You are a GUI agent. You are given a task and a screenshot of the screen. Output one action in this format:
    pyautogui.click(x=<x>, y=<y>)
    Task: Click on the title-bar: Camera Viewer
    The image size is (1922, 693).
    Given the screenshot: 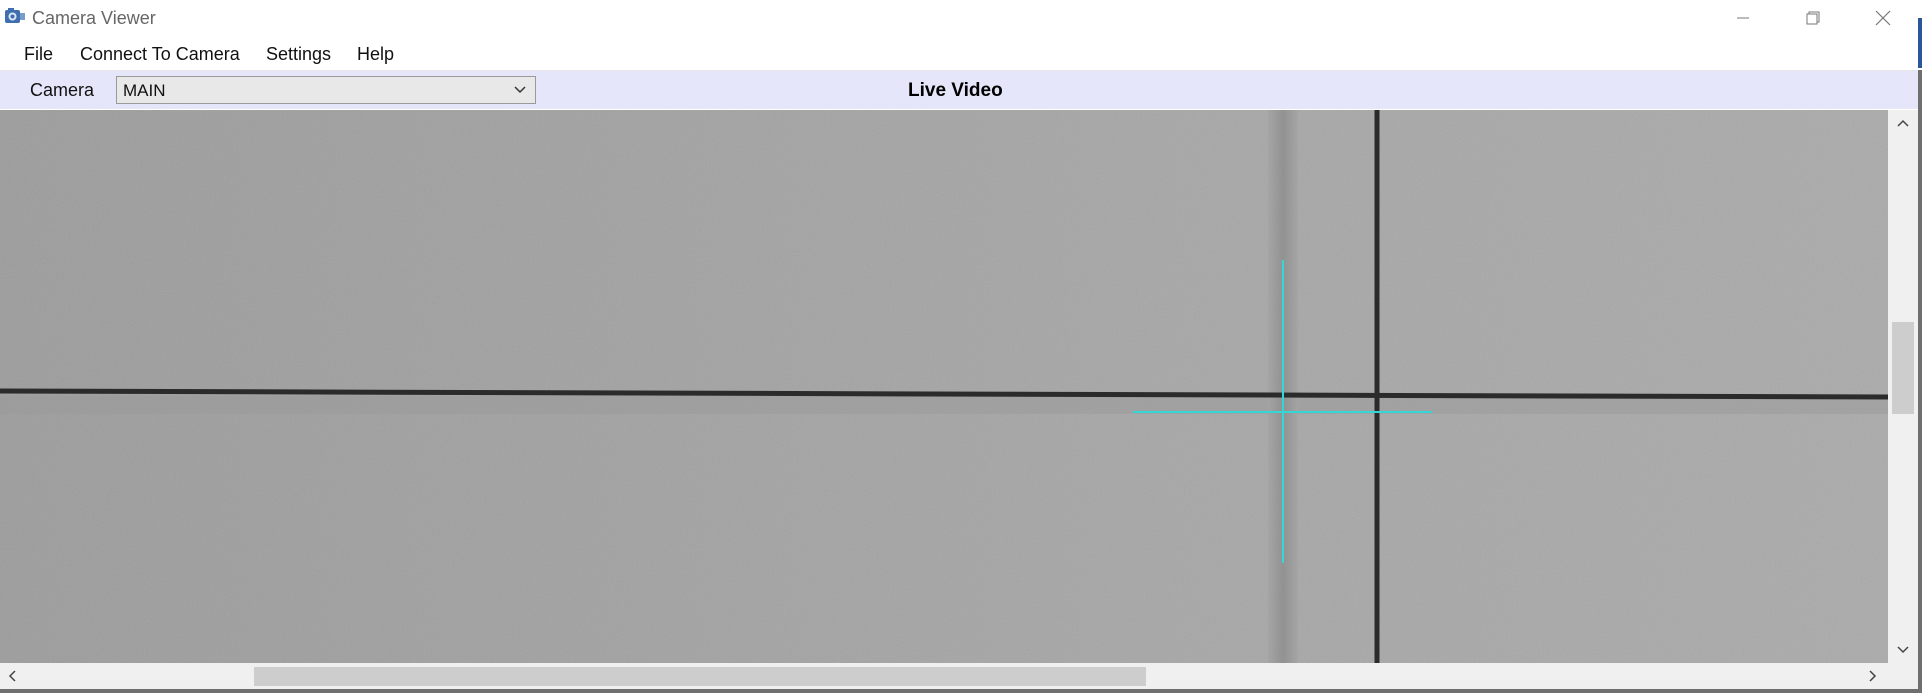 What is the action you would take?
    pyautogui.click(x=961, y=18)
    